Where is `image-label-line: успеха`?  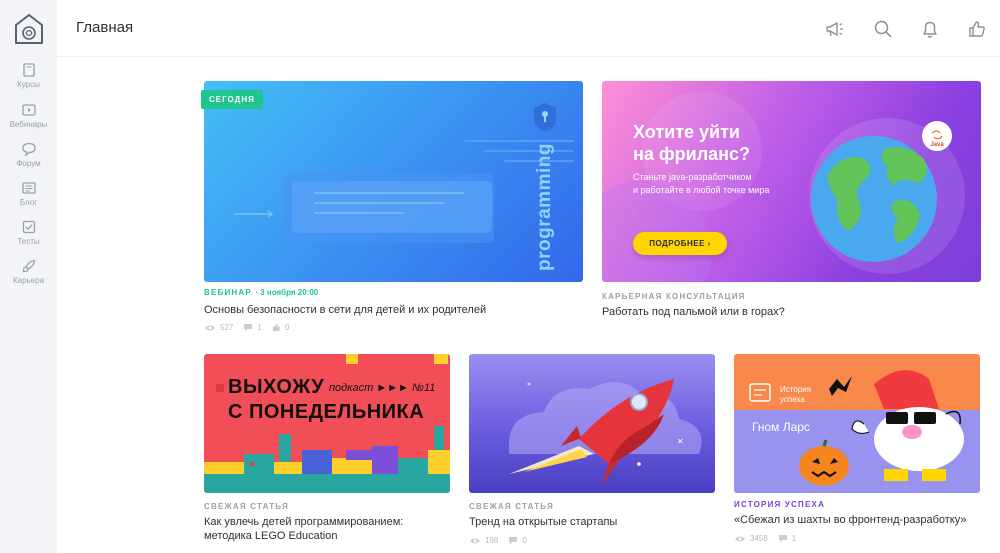 image-label-line: успеха is located at coordinates (792, 399).